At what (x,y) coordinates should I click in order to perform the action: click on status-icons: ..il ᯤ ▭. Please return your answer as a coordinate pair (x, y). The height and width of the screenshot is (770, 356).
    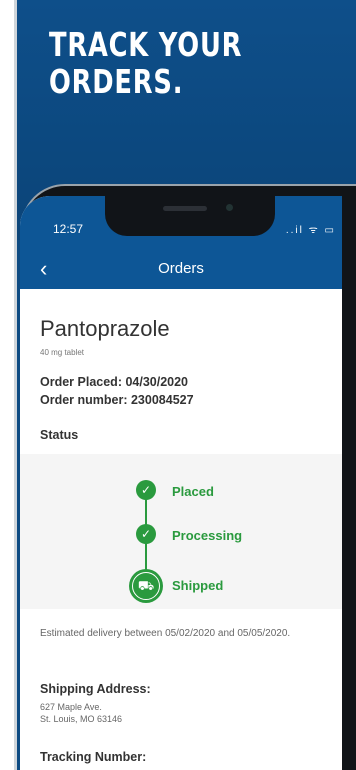
    Looking at the image, I should click on (310, 230).